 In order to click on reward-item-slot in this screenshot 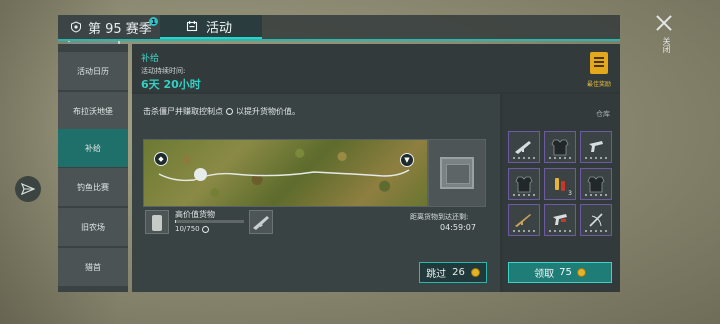, I will do `click(261, 222)`.